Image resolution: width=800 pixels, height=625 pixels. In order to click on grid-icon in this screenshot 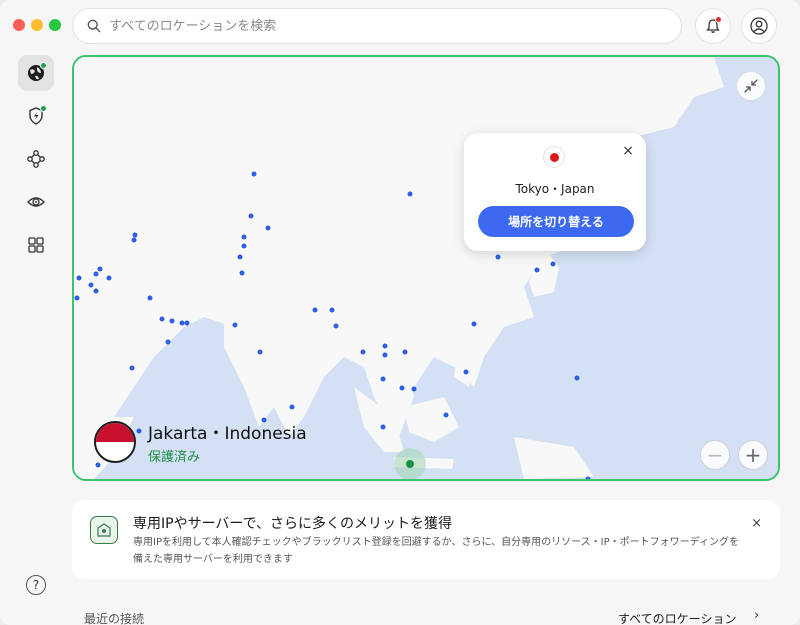, I will do `click(36, 245)`.